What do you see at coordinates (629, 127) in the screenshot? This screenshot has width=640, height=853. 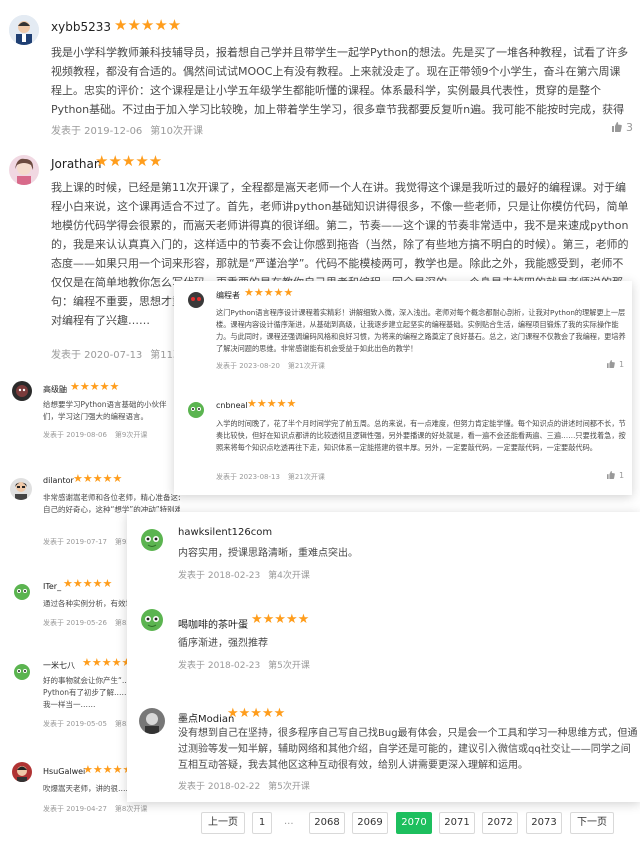 I see `like-count: 3` at bounding box center [629, 127].